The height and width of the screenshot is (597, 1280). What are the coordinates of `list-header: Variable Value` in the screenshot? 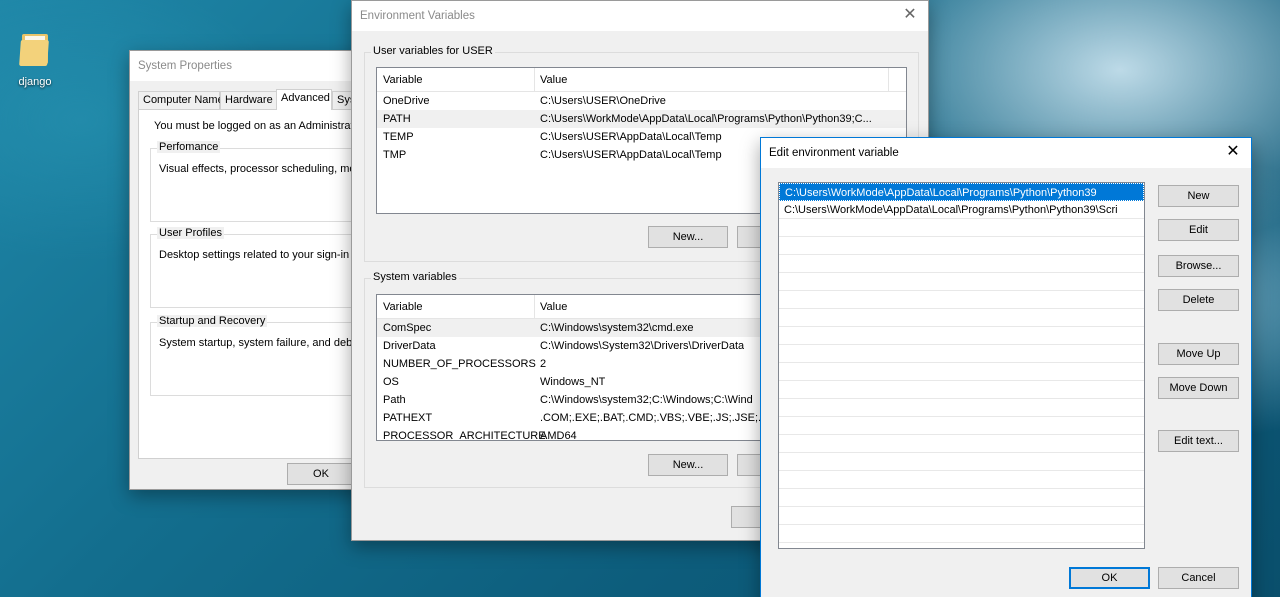 It's located at (641, 80).